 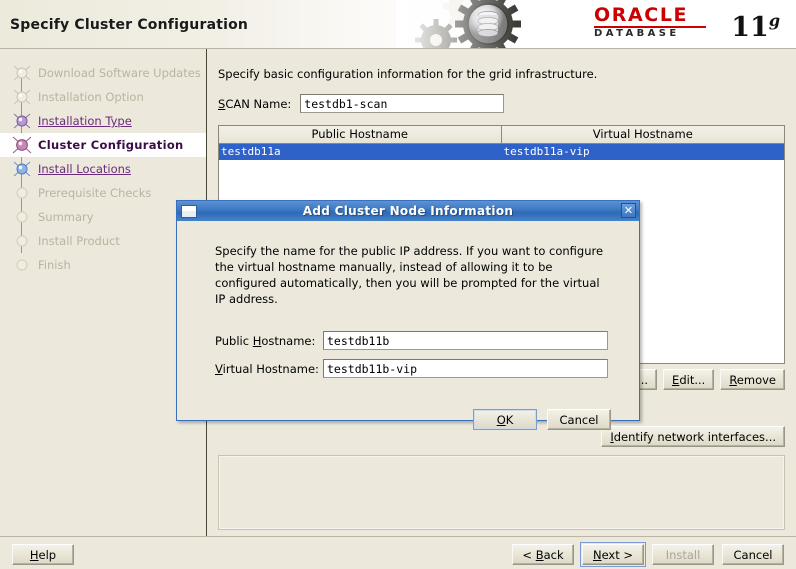 I want to click on oracle-logo: ORACLE DATABASE 11g, so click(x=689, y=23).